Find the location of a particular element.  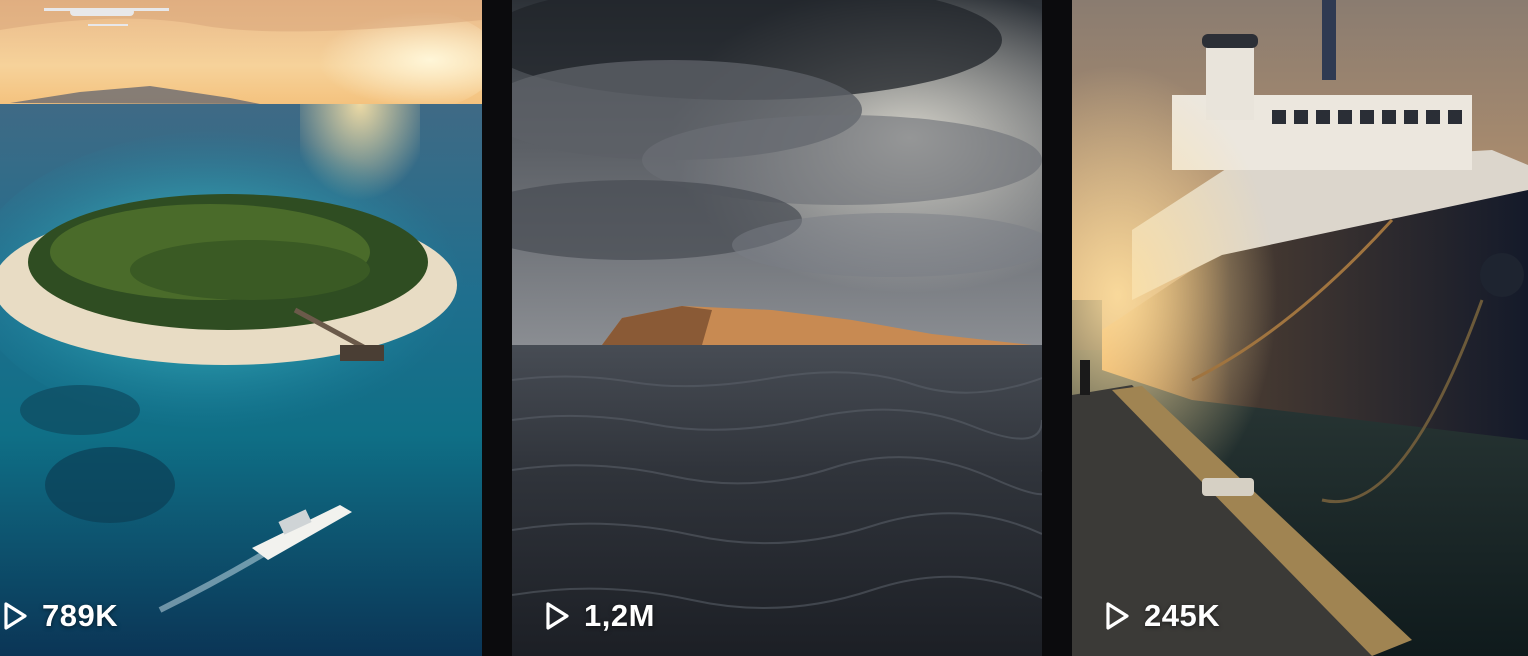

view-count: 1,2M is located at coordinates (599, 616).